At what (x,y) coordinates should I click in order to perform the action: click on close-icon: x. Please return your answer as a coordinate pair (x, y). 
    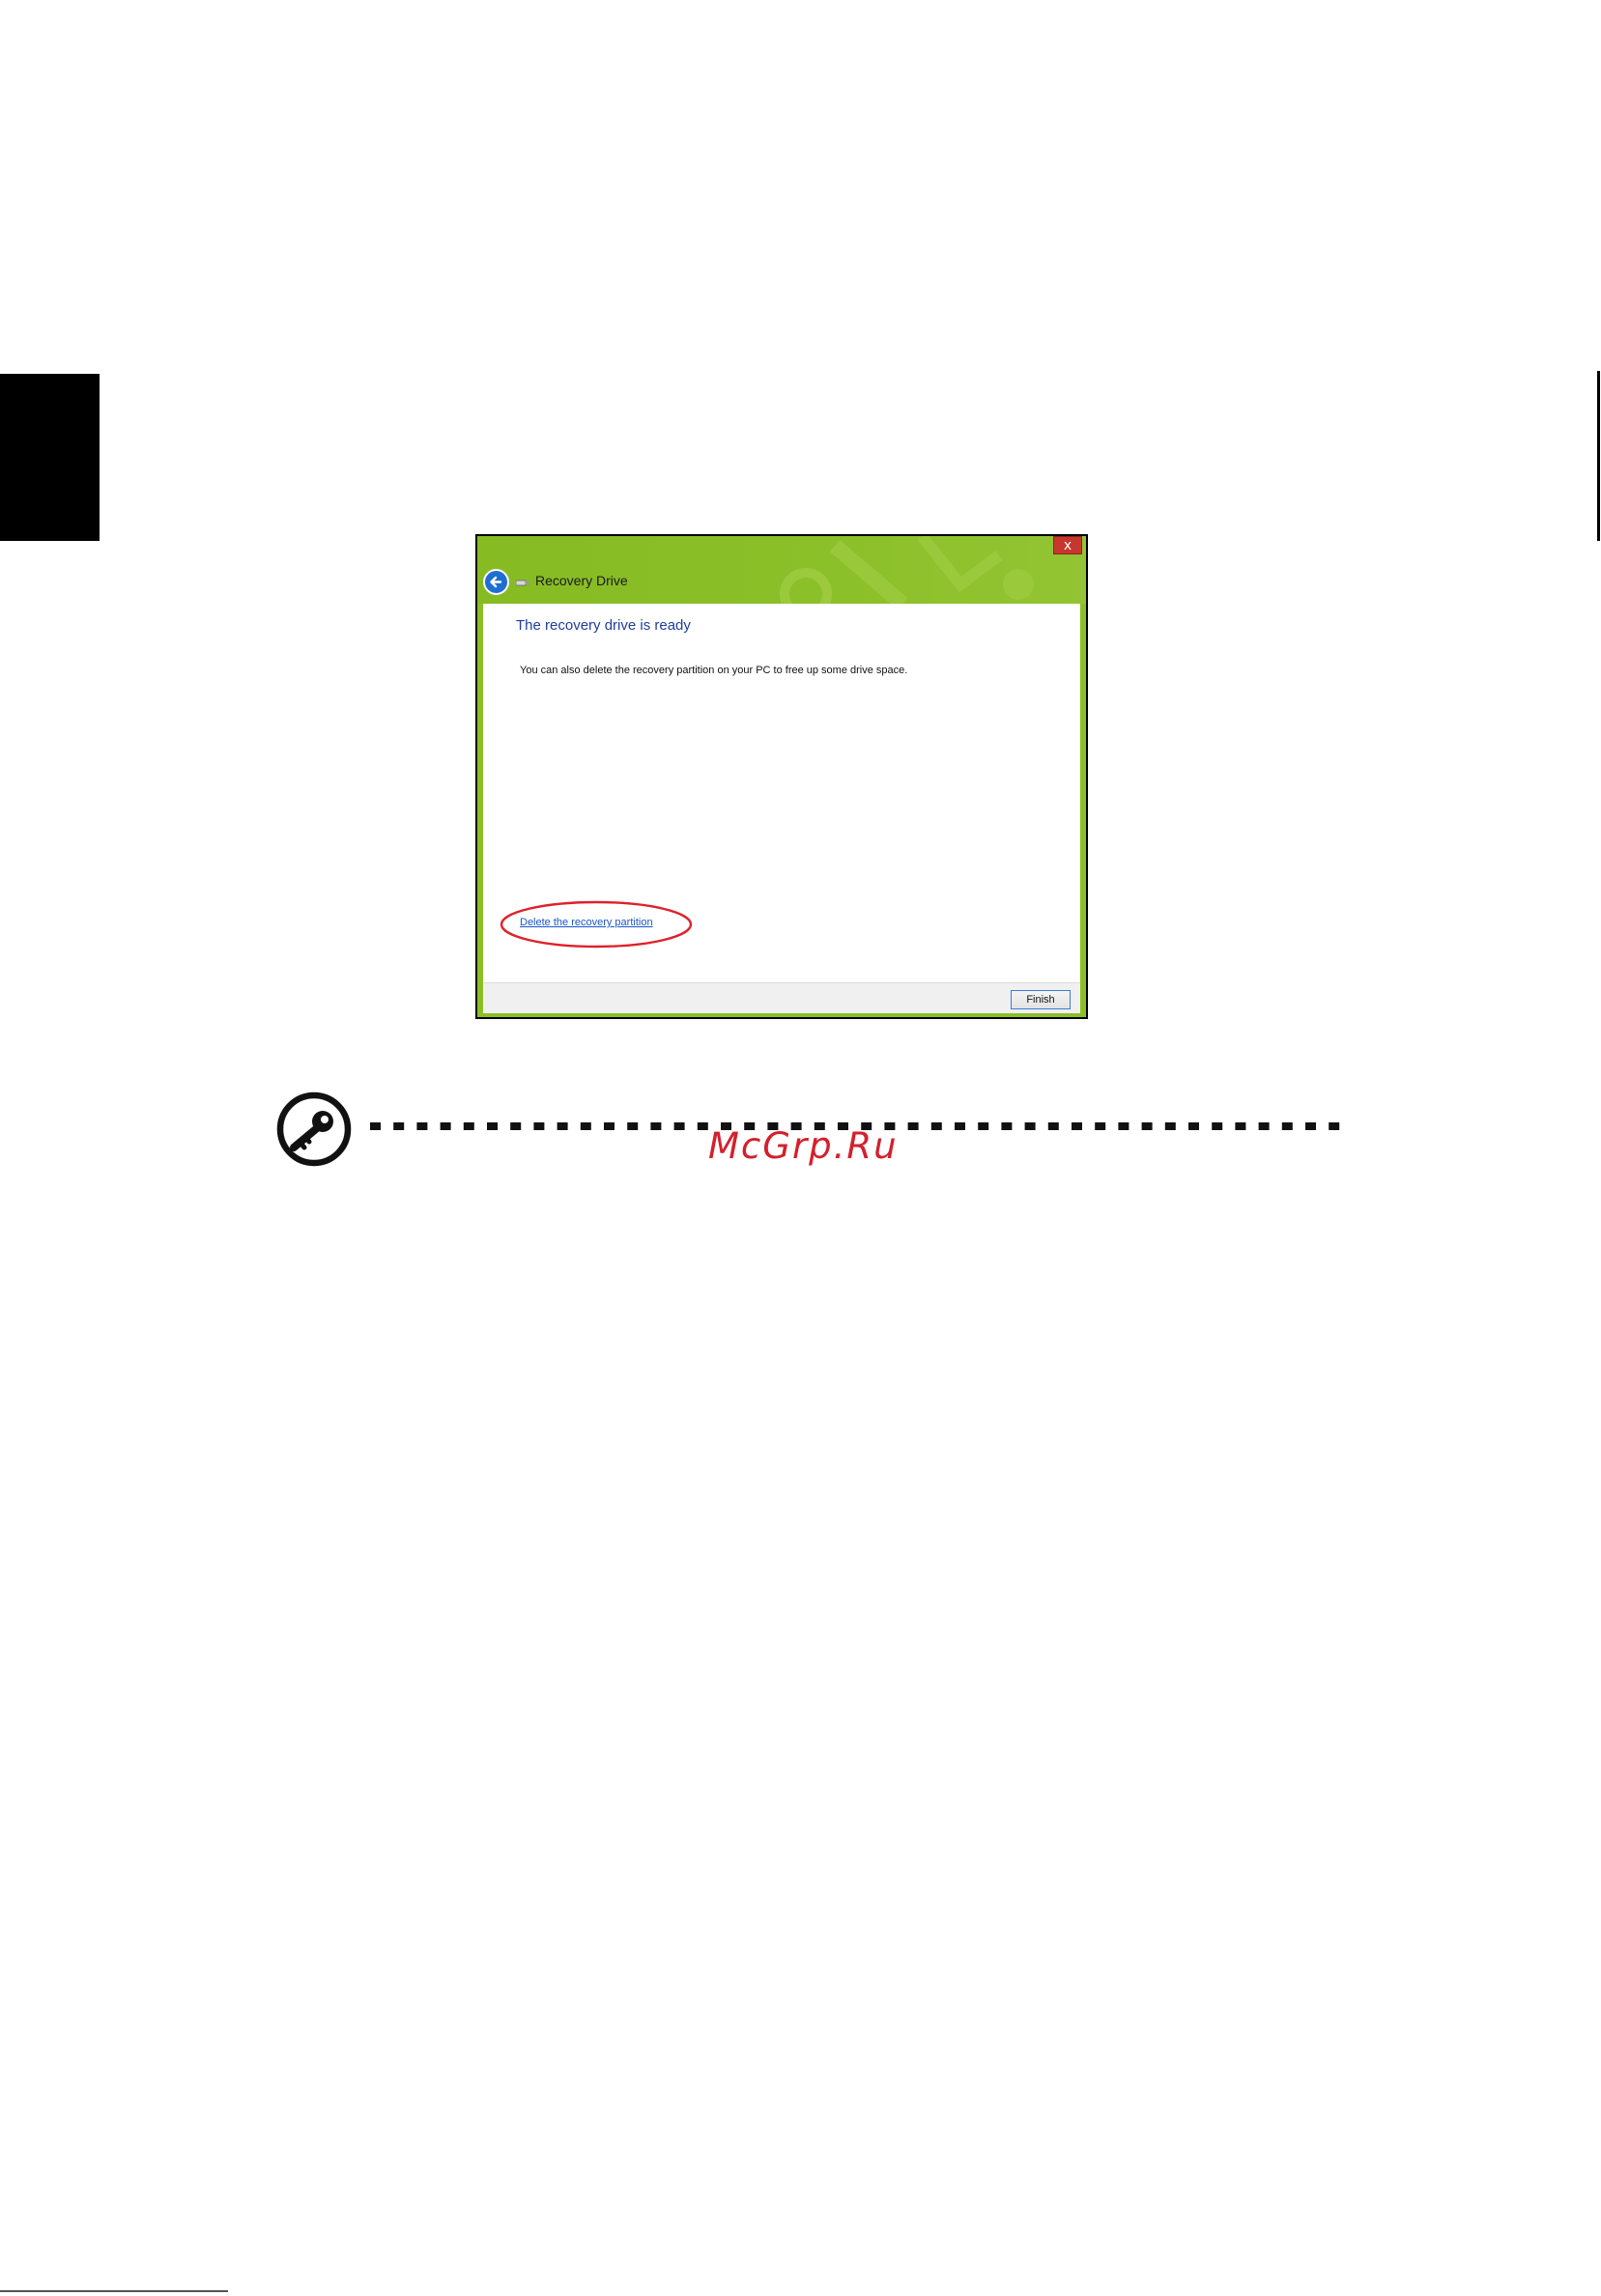
    Looking at the image, I should click on (1067, 545).